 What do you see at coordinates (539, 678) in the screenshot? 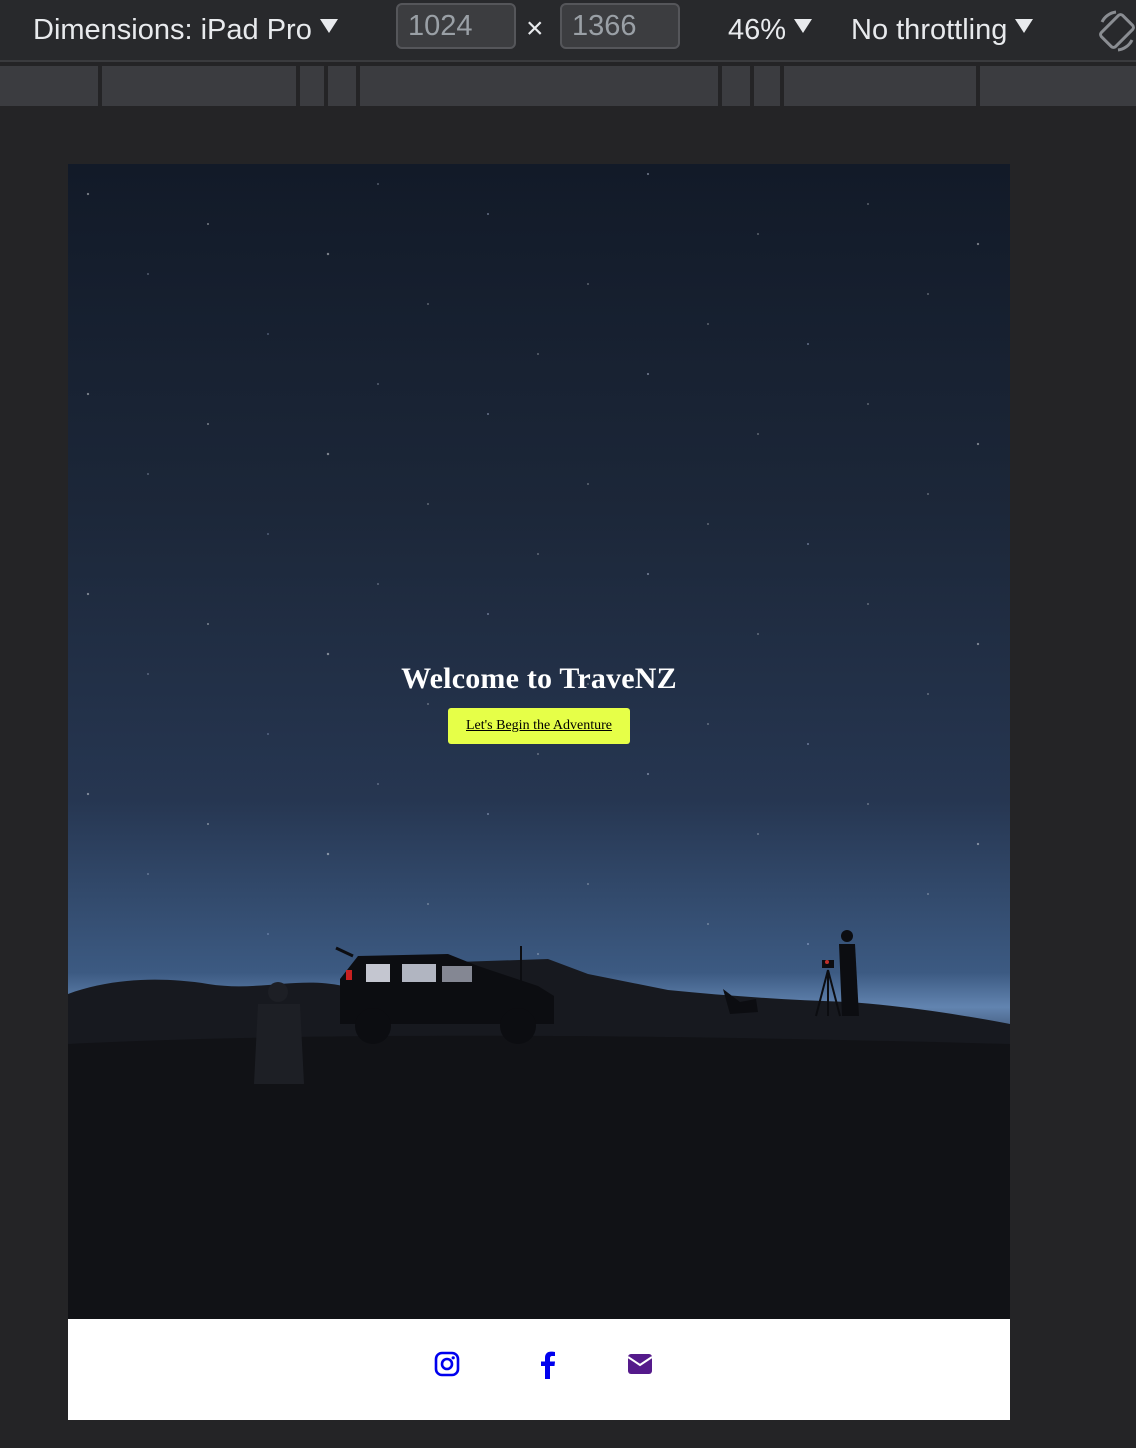
I see `hero-title: Welcome to TraveNZ` at bounding box center [539, 678].